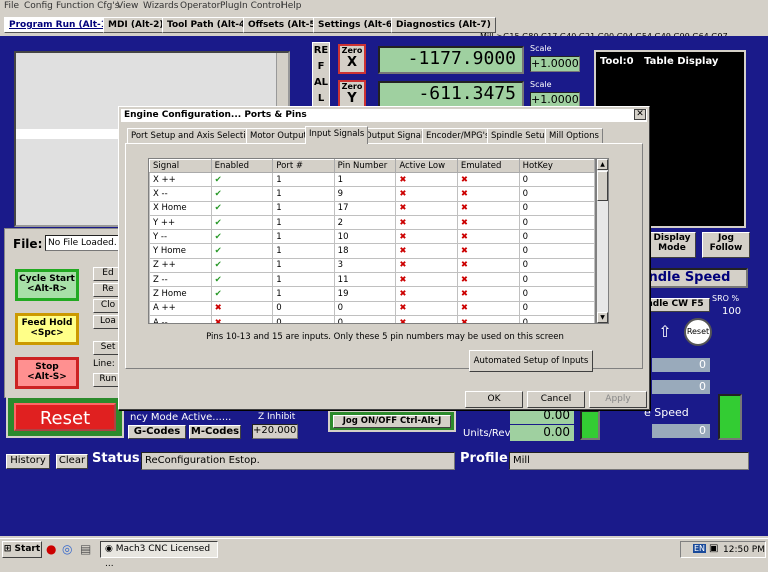  I want to click on tab-mdi: MDI (Alt-2), so click(136, 25).